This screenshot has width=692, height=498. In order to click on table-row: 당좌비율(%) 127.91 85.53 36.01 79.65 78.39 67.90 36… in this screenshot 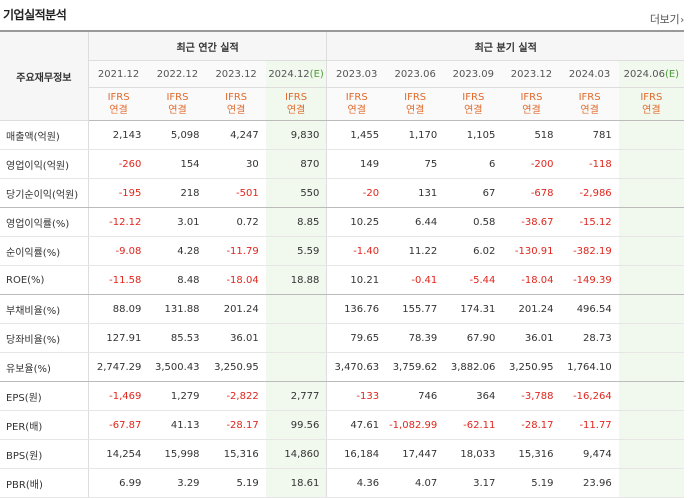, I will do `click(342, 338)`.